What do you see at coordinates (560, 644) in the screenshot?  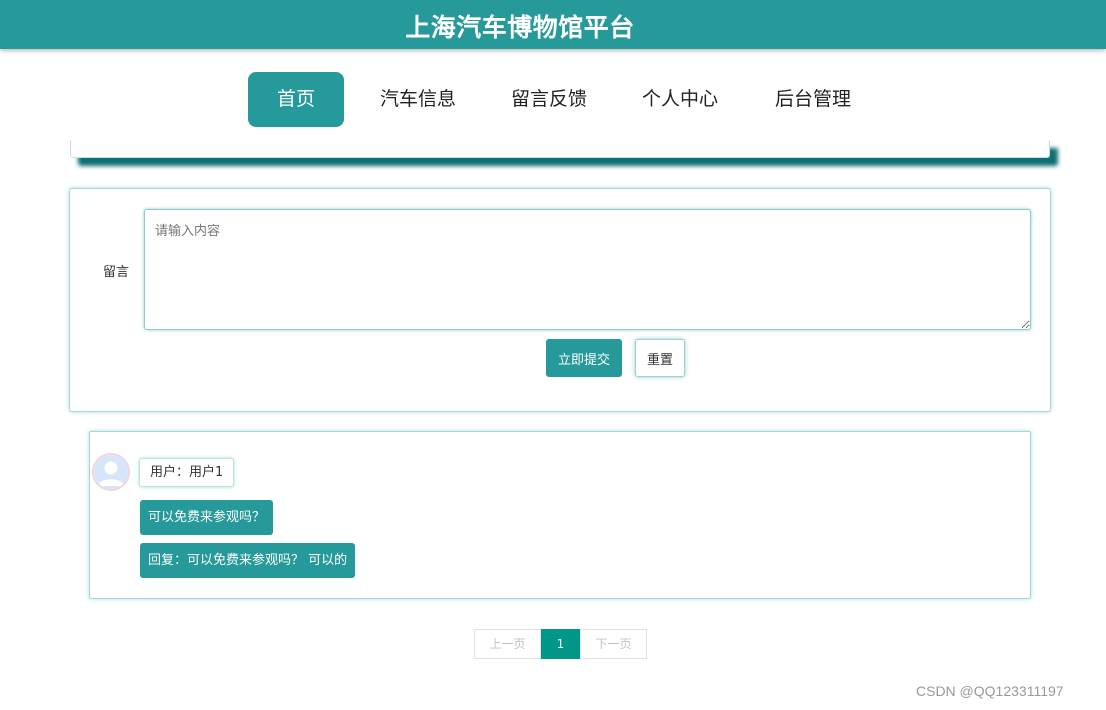 I see `current-page: 1` at bounding box center [560, 644].